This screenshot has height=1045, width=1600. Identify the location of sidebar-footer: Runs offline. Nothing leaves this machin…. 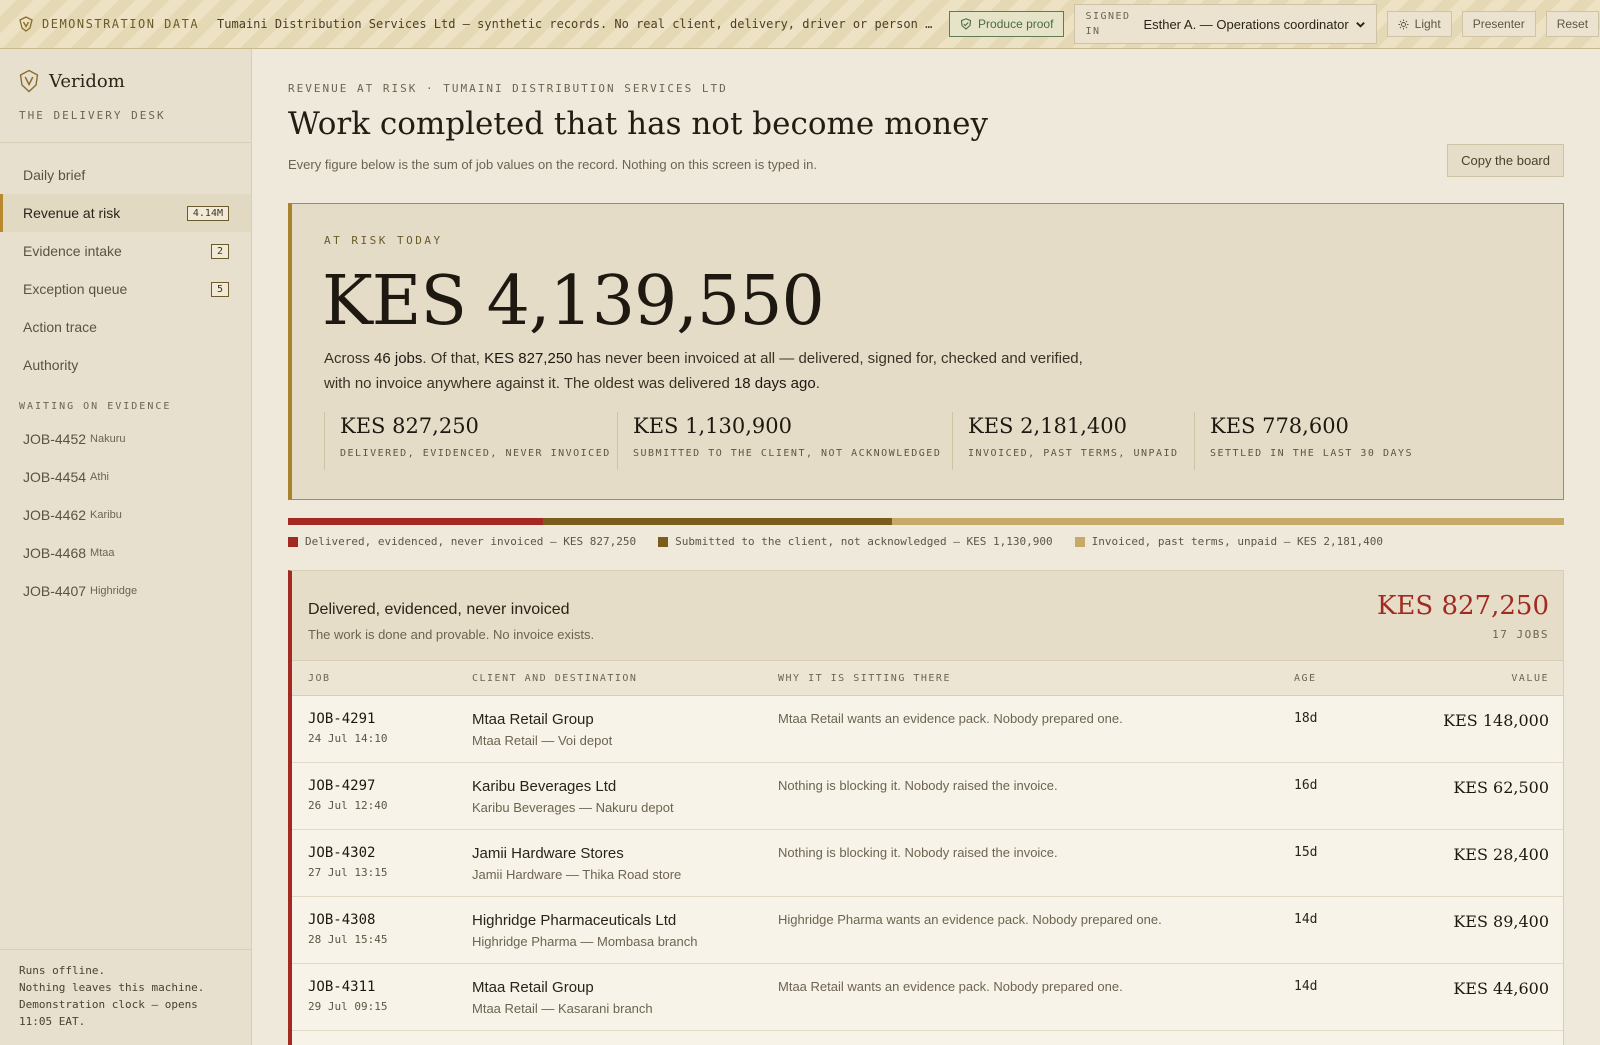
(111, 996).